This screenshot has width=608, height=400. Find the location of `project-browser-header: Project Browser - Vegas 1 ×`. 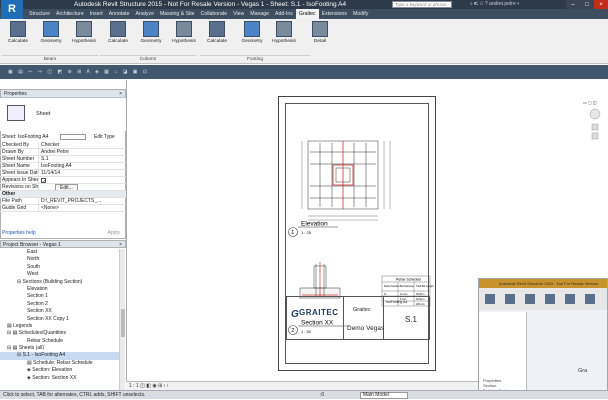

project-browser-header: Project Browser - Vegas 1 × is located at coordinates (63, 244).